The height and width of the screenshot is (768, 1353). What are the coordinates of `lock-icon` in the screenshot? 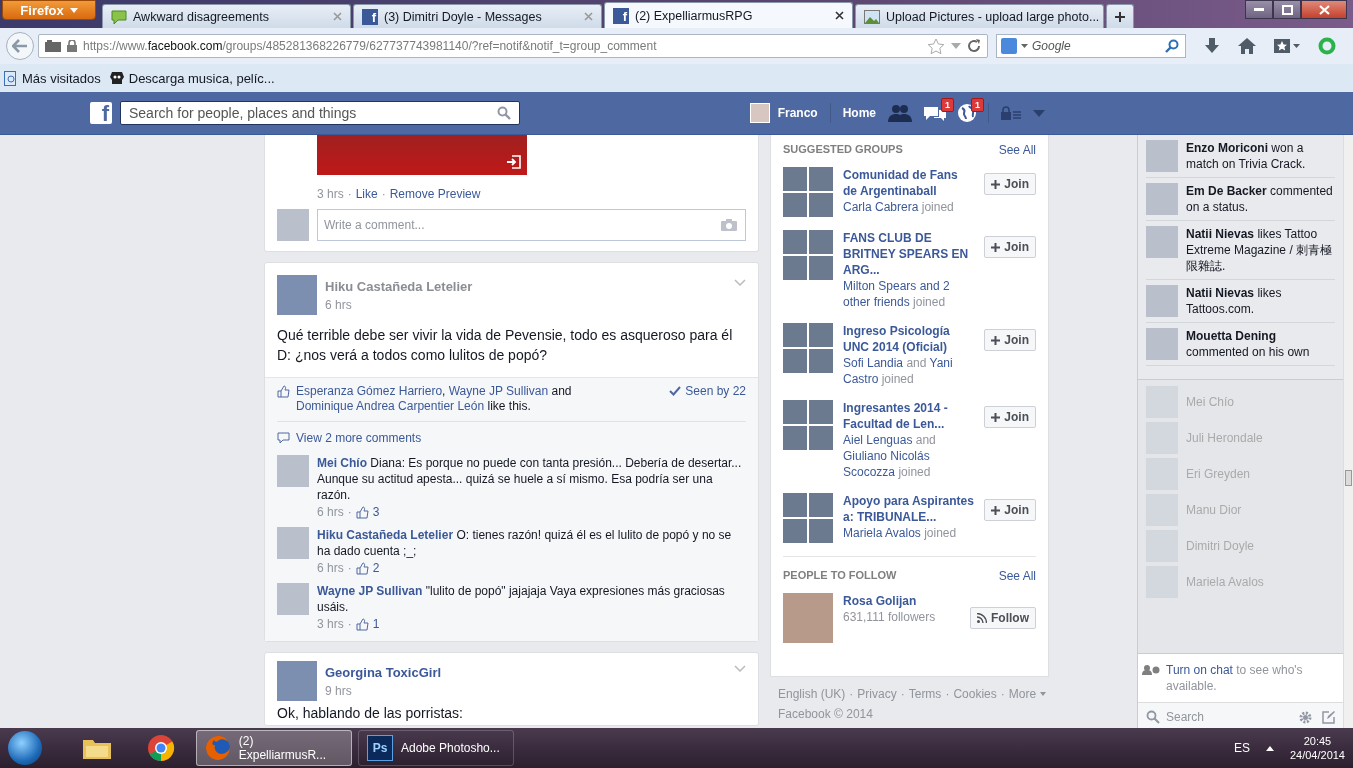 It's located at (72, 46).